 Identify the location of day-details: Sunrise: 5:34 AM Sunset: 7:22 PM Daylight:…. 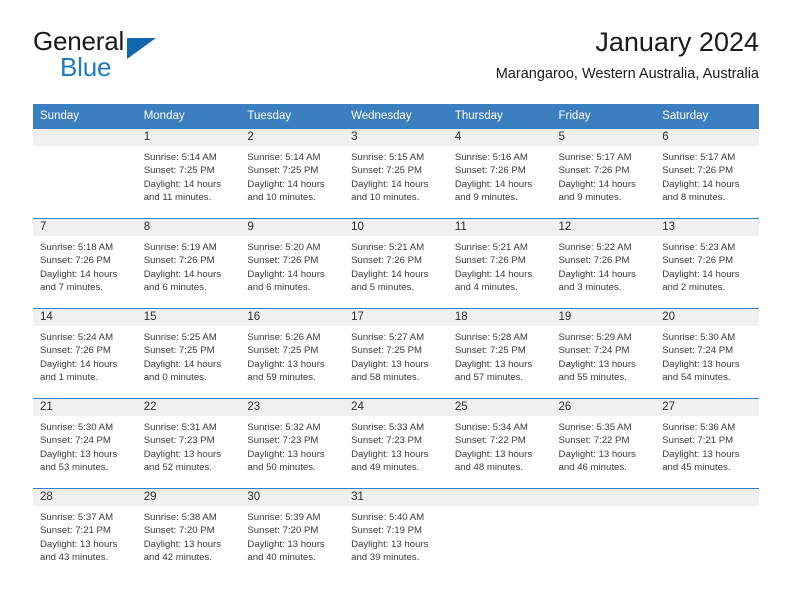
(500, 445).